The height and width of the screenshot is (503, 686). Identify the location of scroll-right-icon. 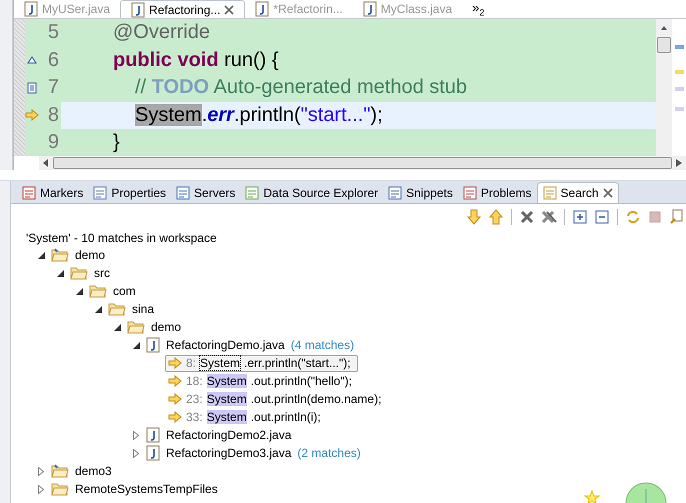
(679, 163).